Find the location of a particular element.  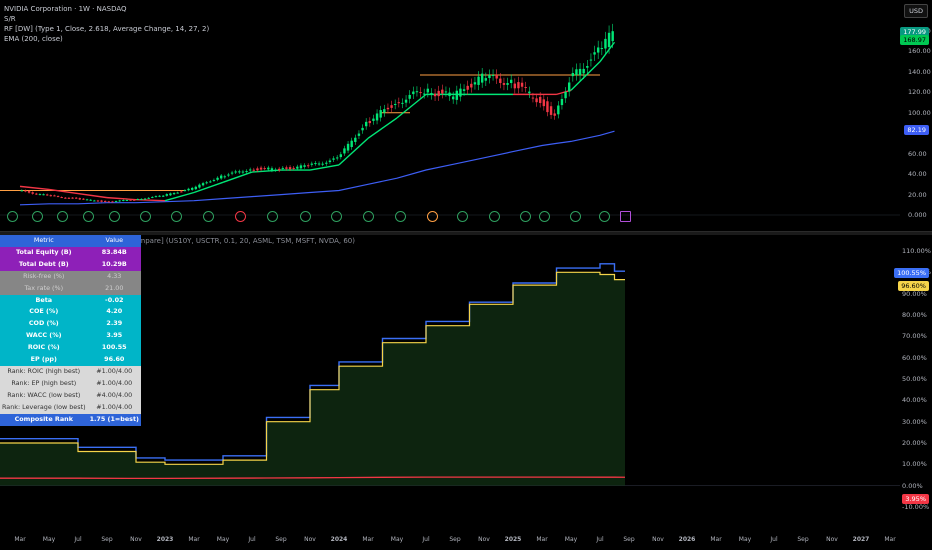

time-axis-tick: Mar is located at coordinates (542, 539).